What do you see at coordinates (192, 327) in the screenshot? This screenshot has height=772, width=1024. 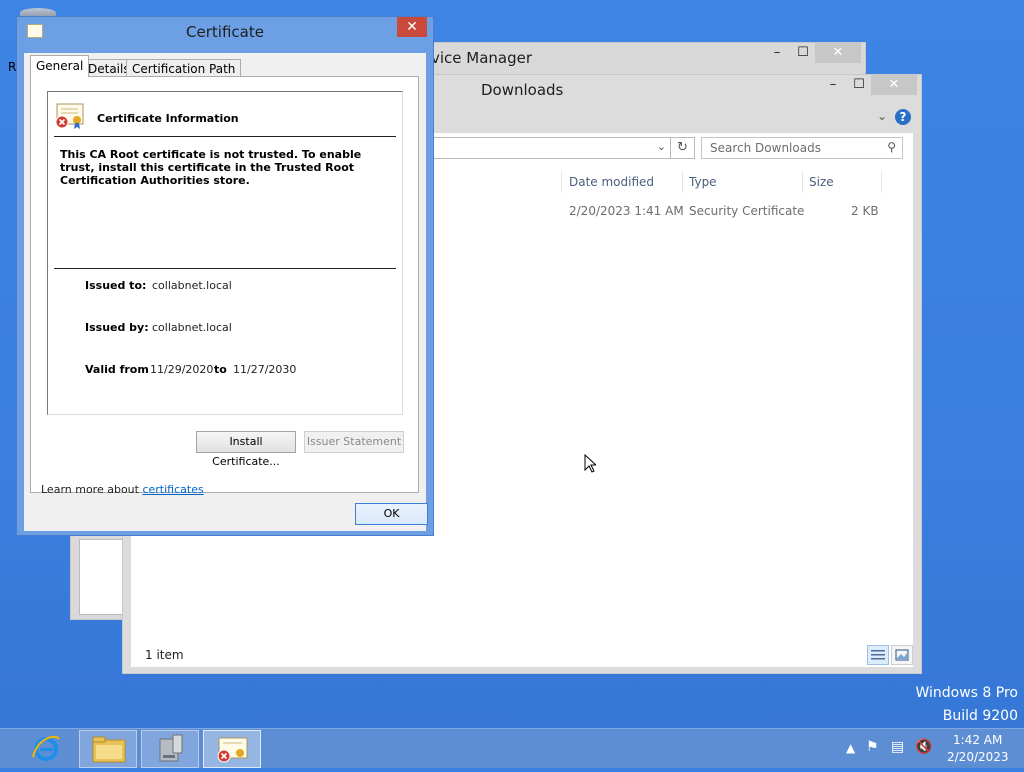 I see `issued-by-value: collabnet.local` at bounding box center [192, 327].